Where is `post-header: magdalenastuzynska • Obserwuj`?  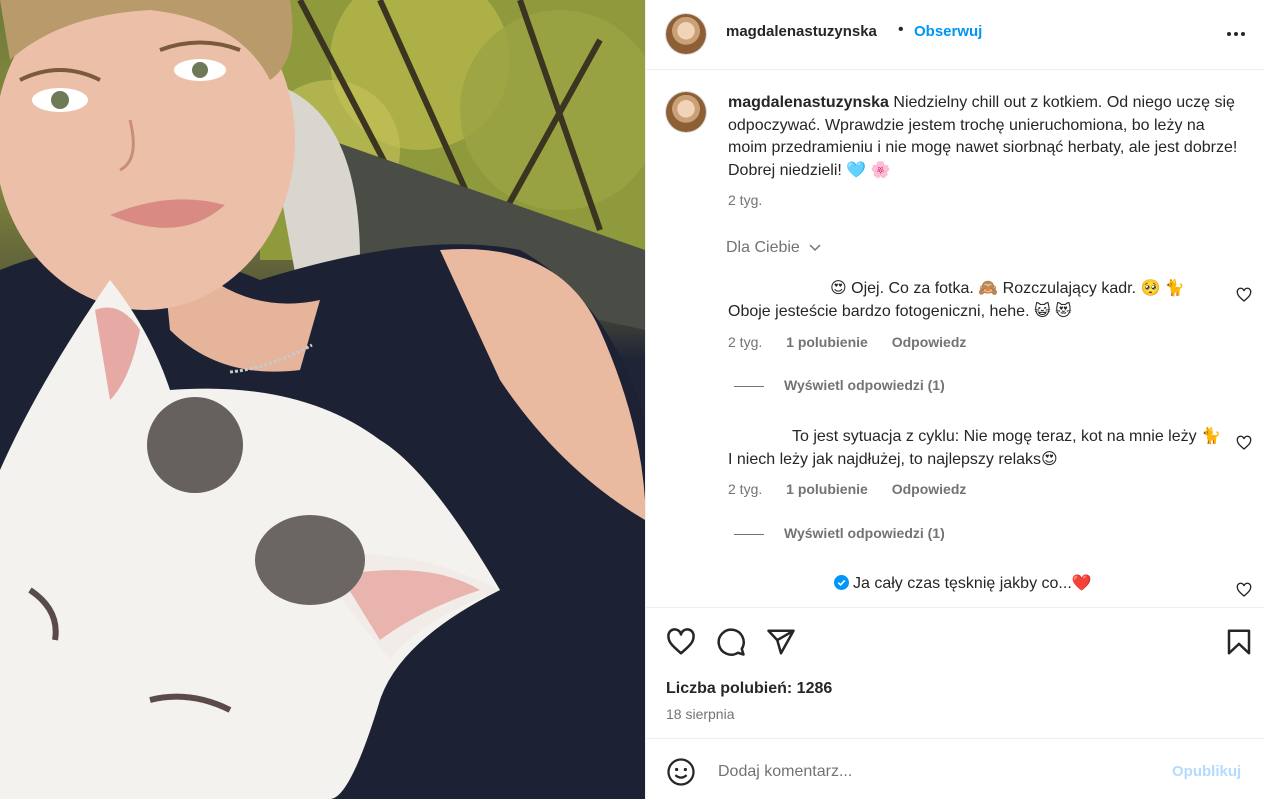
post-header: magdalenastuzynska • Obserwuj is located at coordinates (955, 35).